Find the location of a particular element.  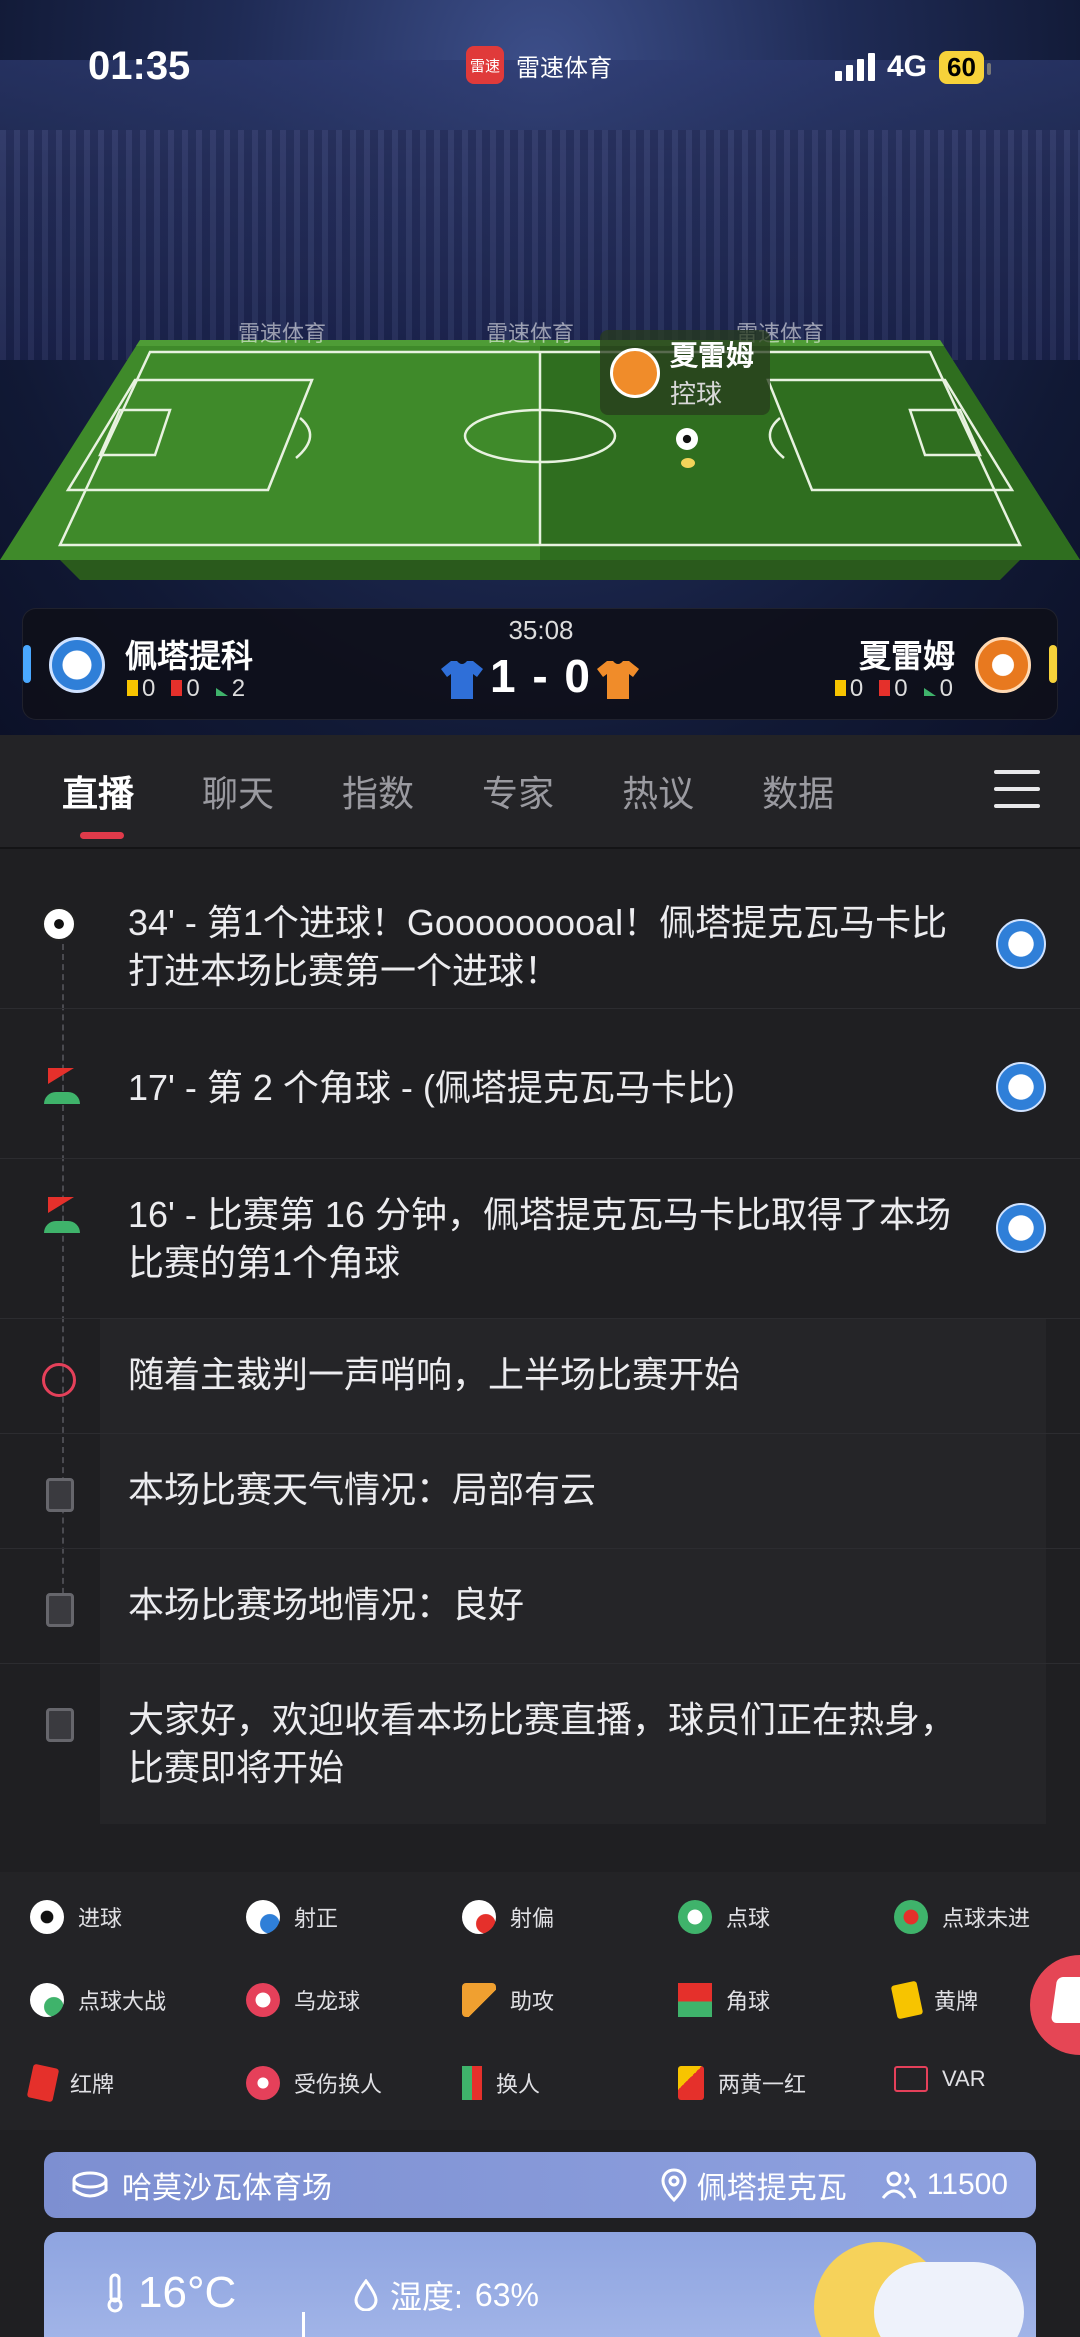

event-text: 大家好，欢迎收看本场比赛直播，球员们正在热身，比赛即将开始 is located at coordinates (542, 1743).